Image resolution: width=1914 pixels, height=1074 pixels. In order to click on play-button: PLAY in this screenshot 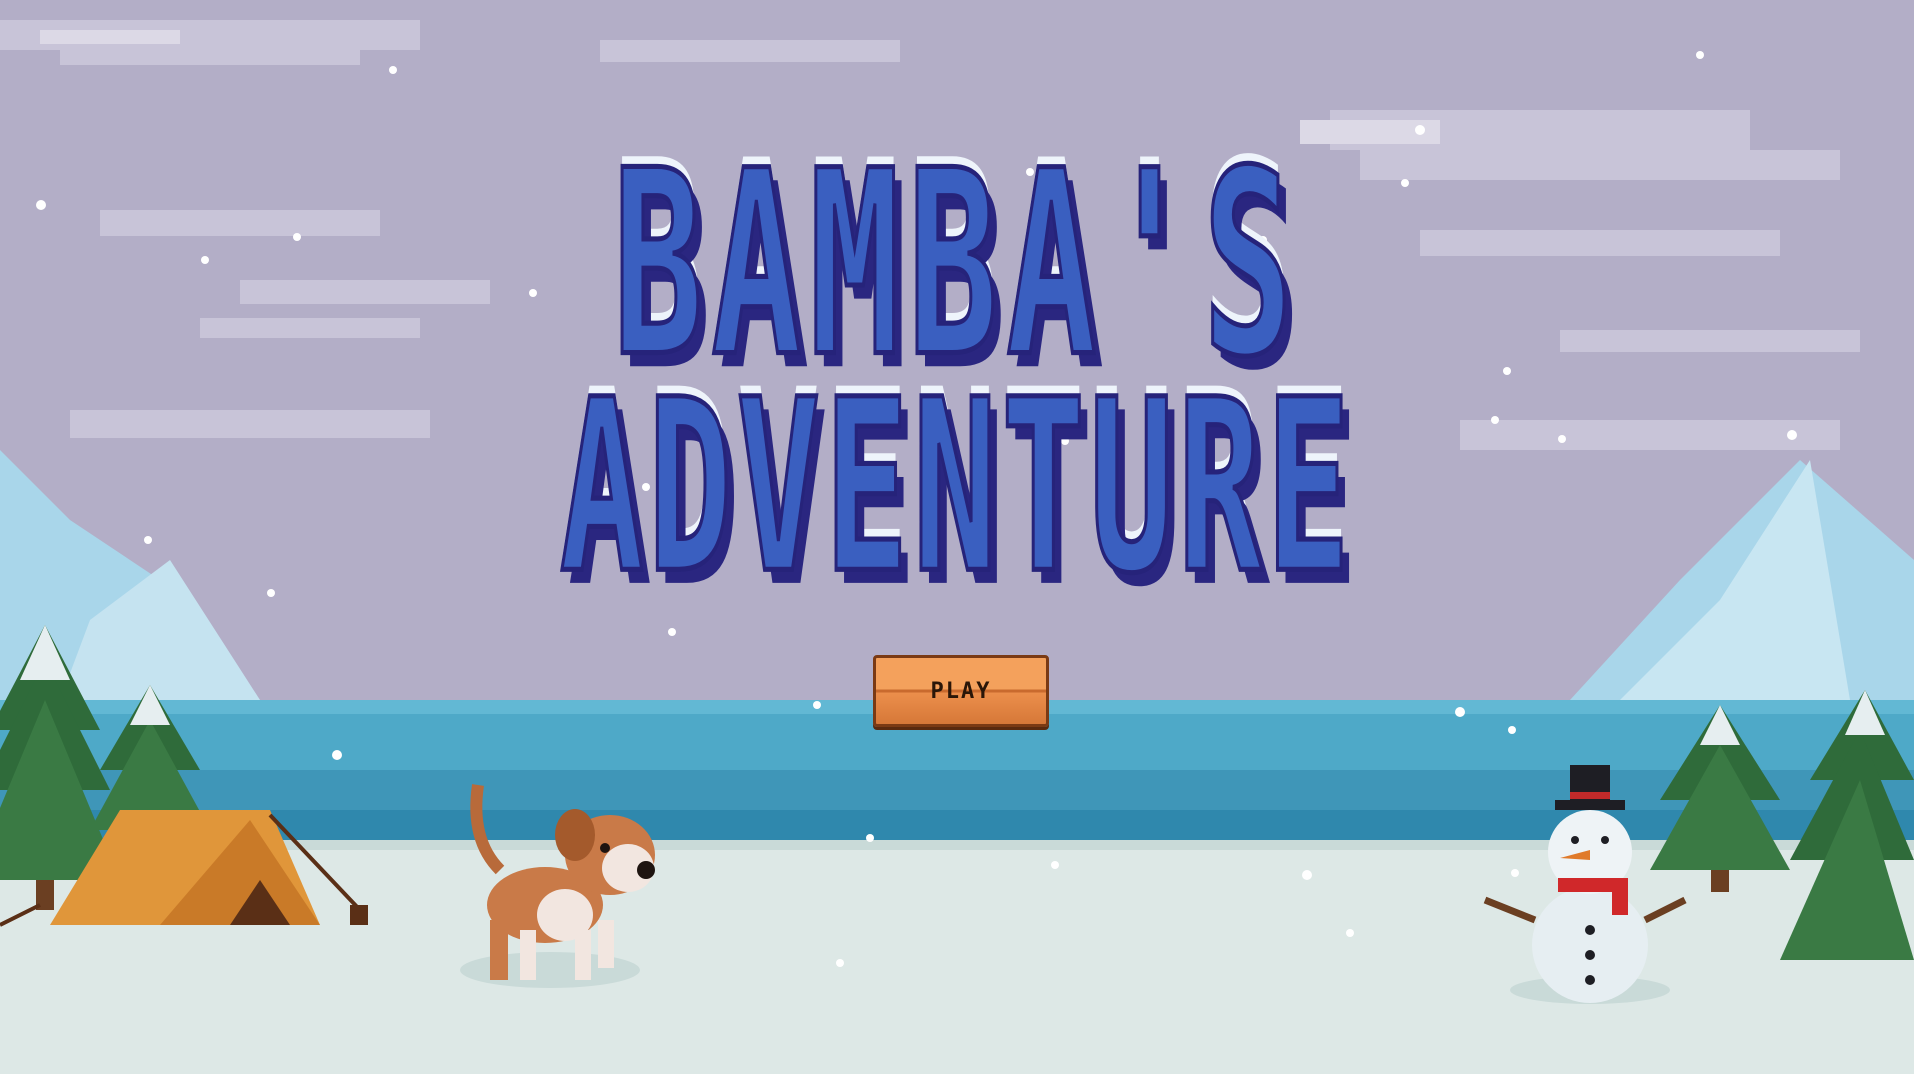, I will do `click(961, 691)`.